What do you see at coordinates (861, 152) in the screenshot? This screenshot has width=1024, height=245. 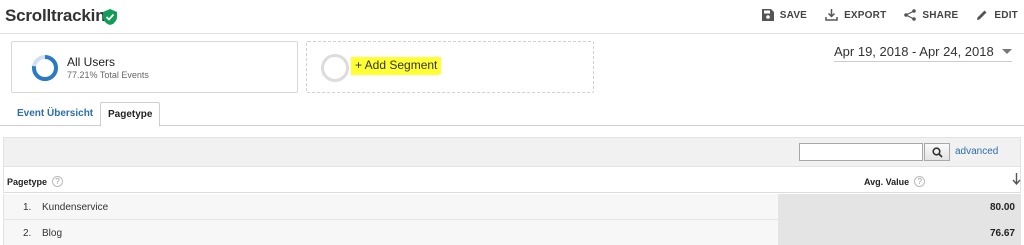 I see `table-search-input` at bounding box center [861, 152].